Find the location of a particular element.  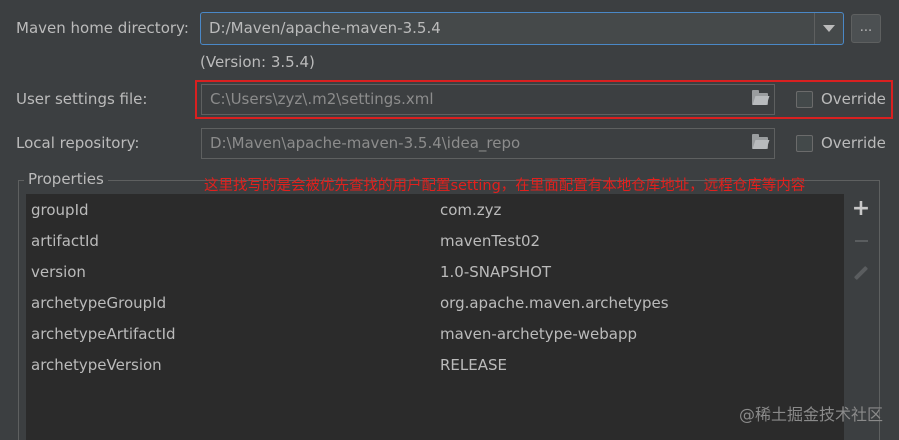

folder-icon is located at coordinates (760, 141).